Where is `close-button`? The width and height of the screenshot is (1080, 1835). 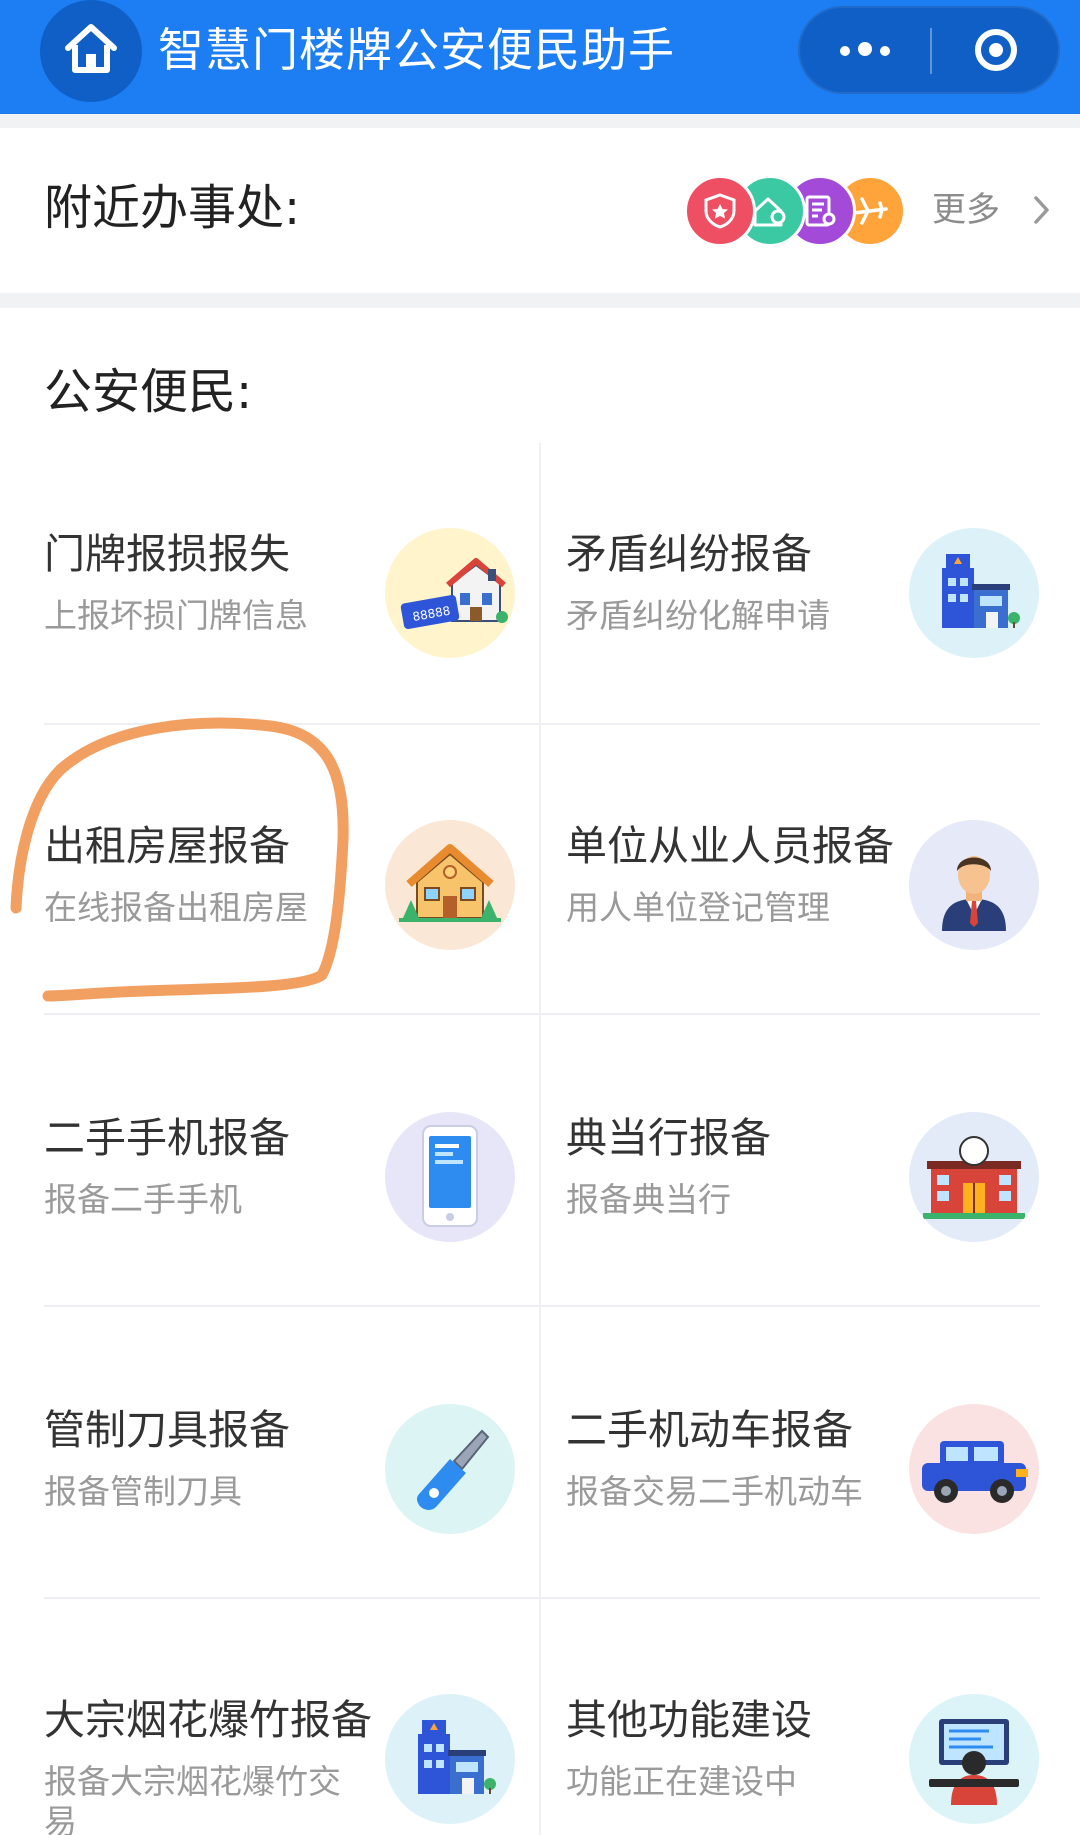 close-button is located at coordinates (996, 50).